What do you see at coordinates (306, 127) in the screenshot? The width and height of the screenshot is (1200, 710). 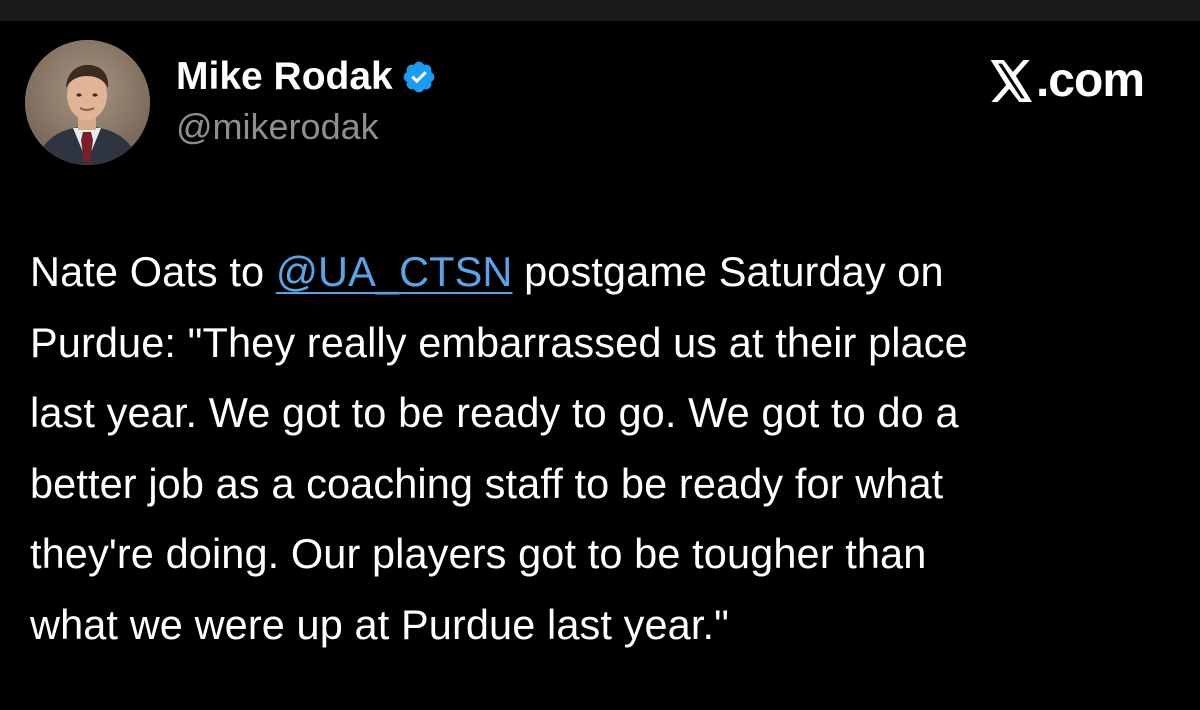 I see `author-handle: @mikerodak` at bounding box center [306, 127].